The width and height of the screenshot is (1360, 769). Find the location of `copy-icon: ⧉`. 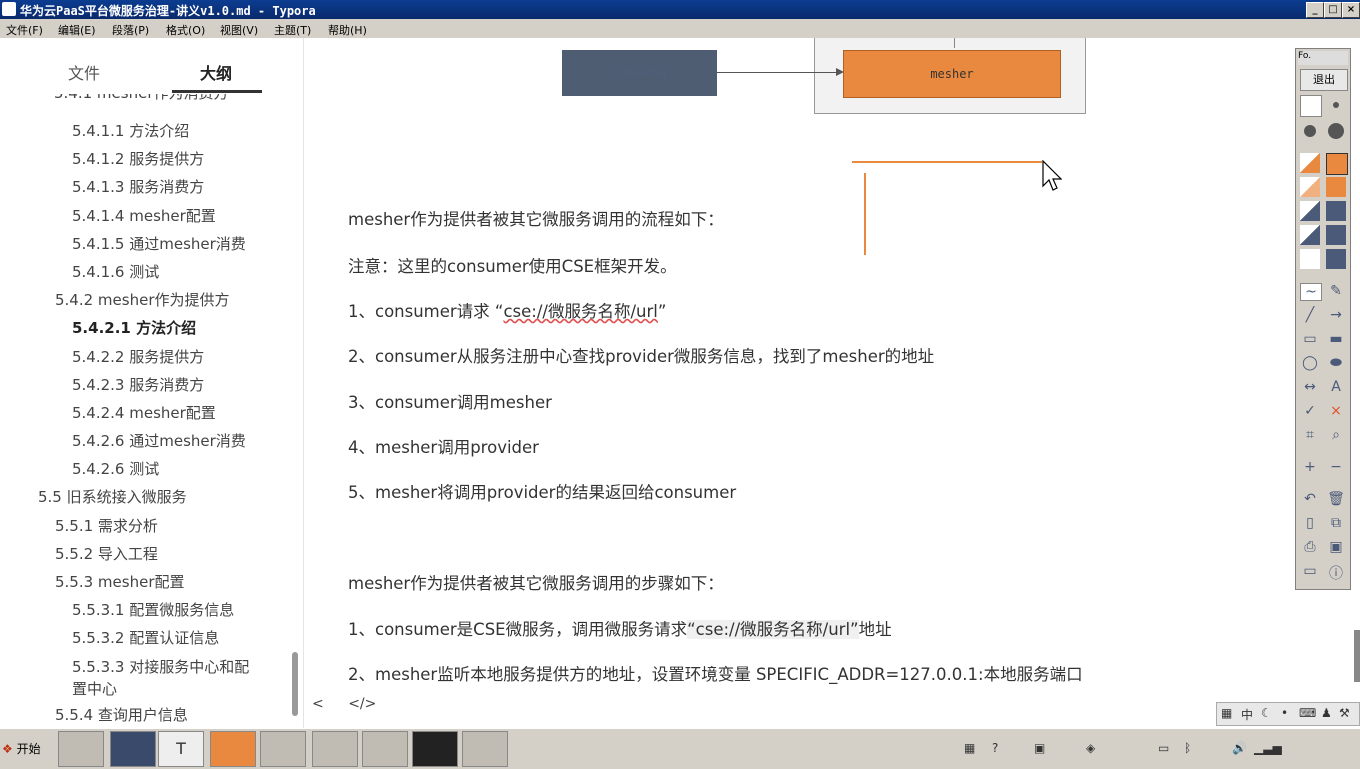

copy-icon: ⧉ is located at coordinates (1336, 523).